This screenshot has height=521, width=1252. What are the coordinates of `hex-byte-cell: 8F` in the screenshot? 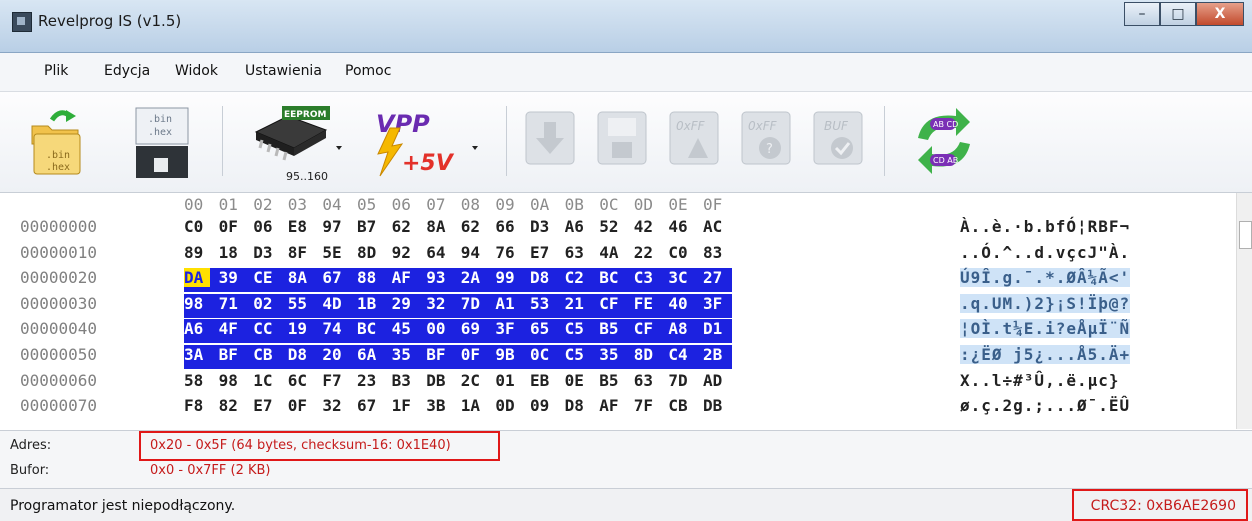 It's located at (301, 252).